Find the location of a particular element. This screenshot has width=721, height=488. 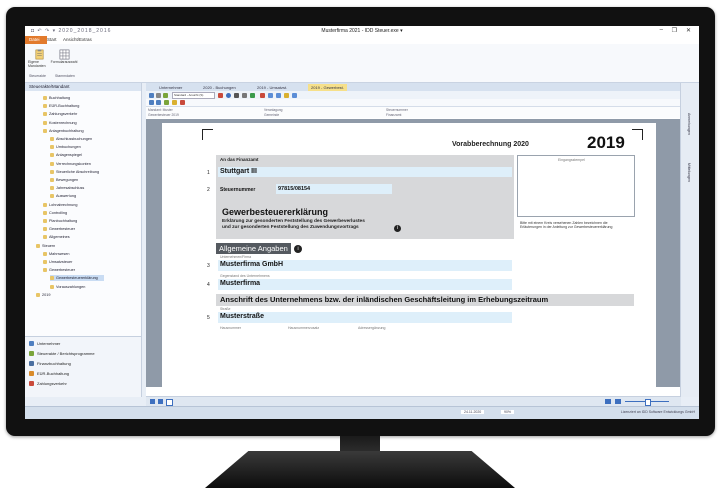

tools-icon is located at coordinates (244, 95).